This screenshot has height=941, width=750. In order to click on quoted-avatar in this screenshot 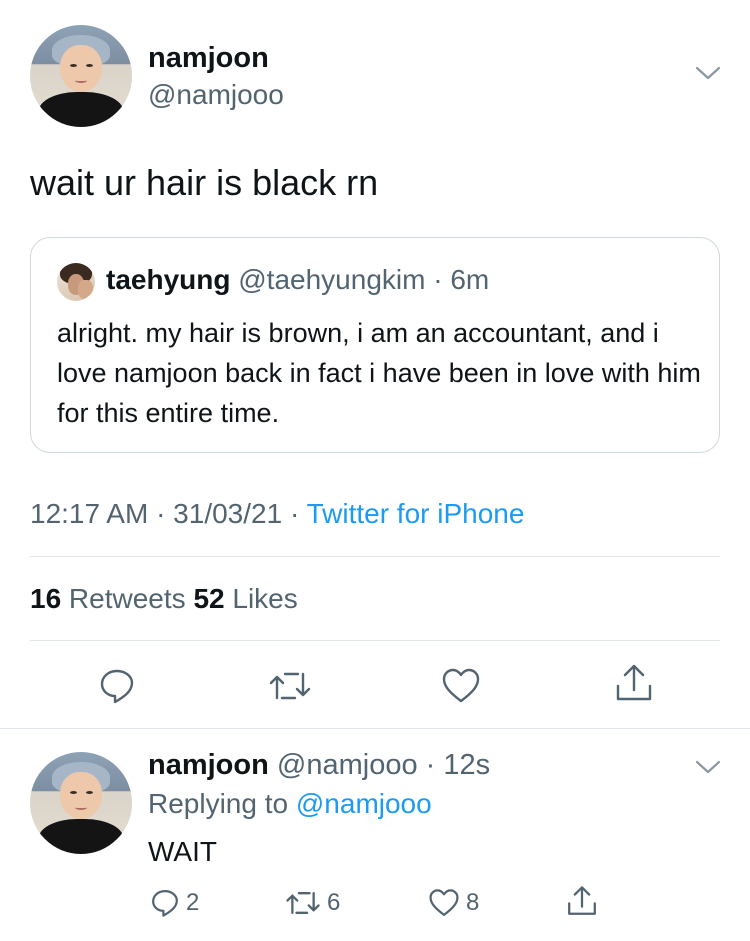, I will do `click(76, 282)`.